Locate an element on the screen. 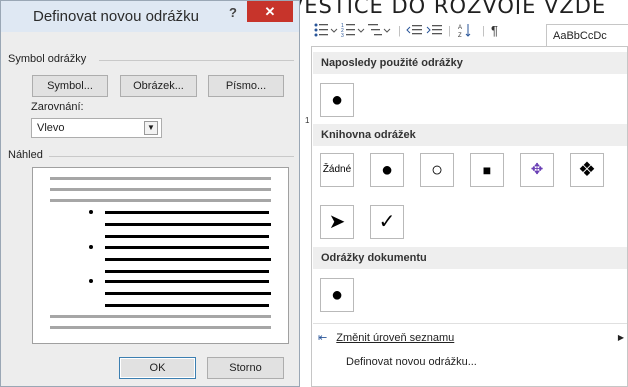  decrease-indent-icon is located at coordinates (414, 31).